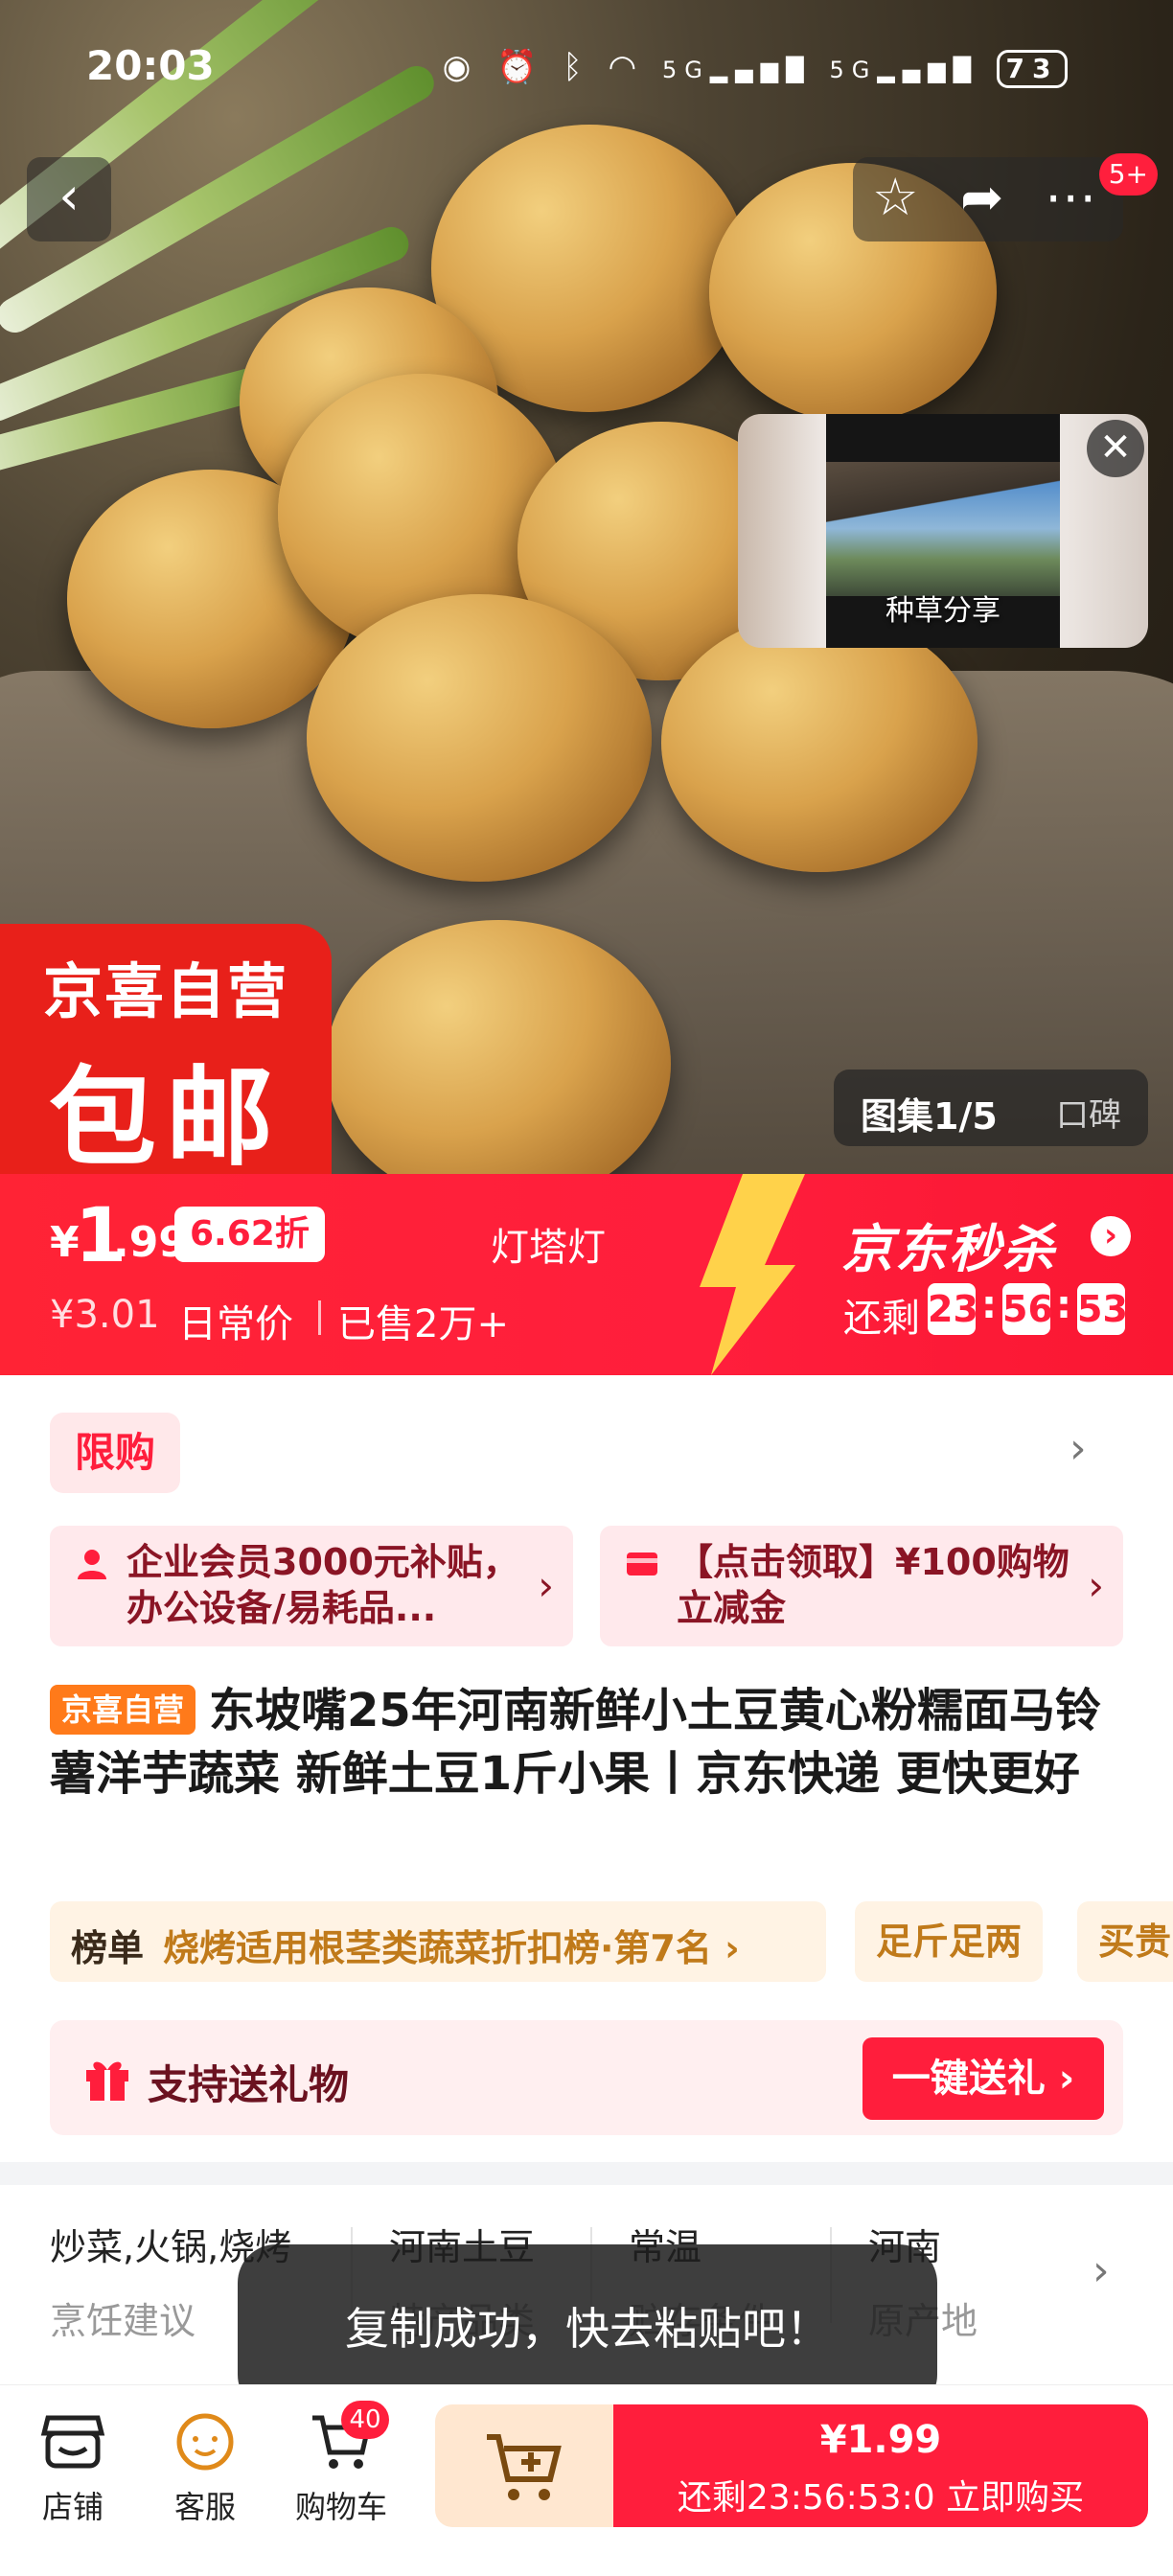  I want to click on ranking-text: 烧烤适用根茎类蔬菜折扣榜·第7名 ›, so click(451, 1948).